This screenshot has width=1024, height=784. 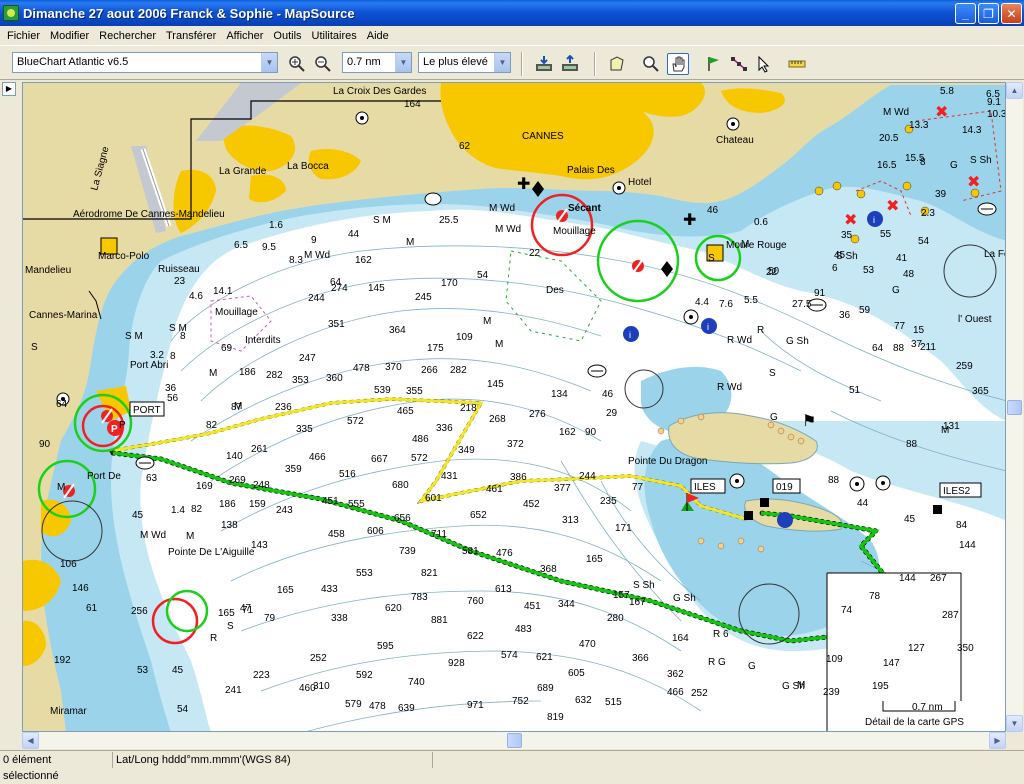 What do you see at coordinates (297, 64) in the screenshot?
I see `zoom-in-icon` at bounding box center [297, 64].